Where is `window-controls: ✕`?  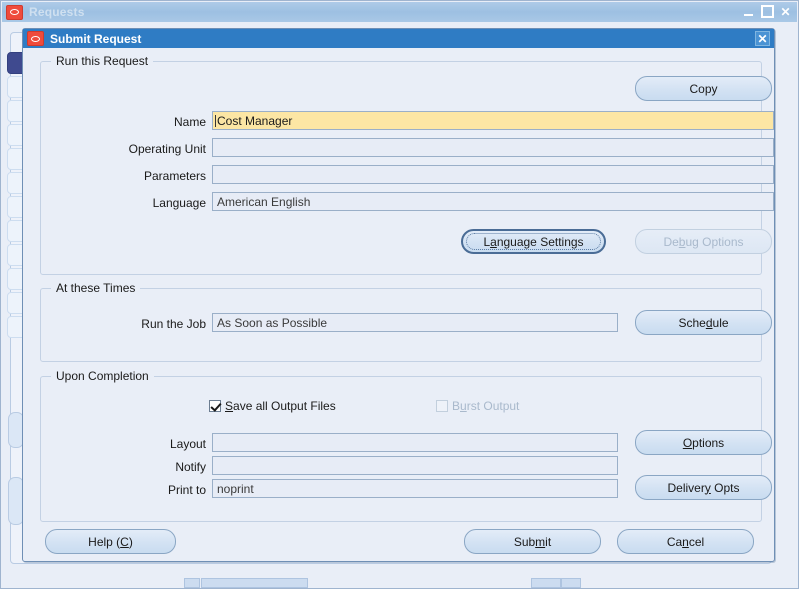
window-controls: ✕ is located at coordinates (767, 11).